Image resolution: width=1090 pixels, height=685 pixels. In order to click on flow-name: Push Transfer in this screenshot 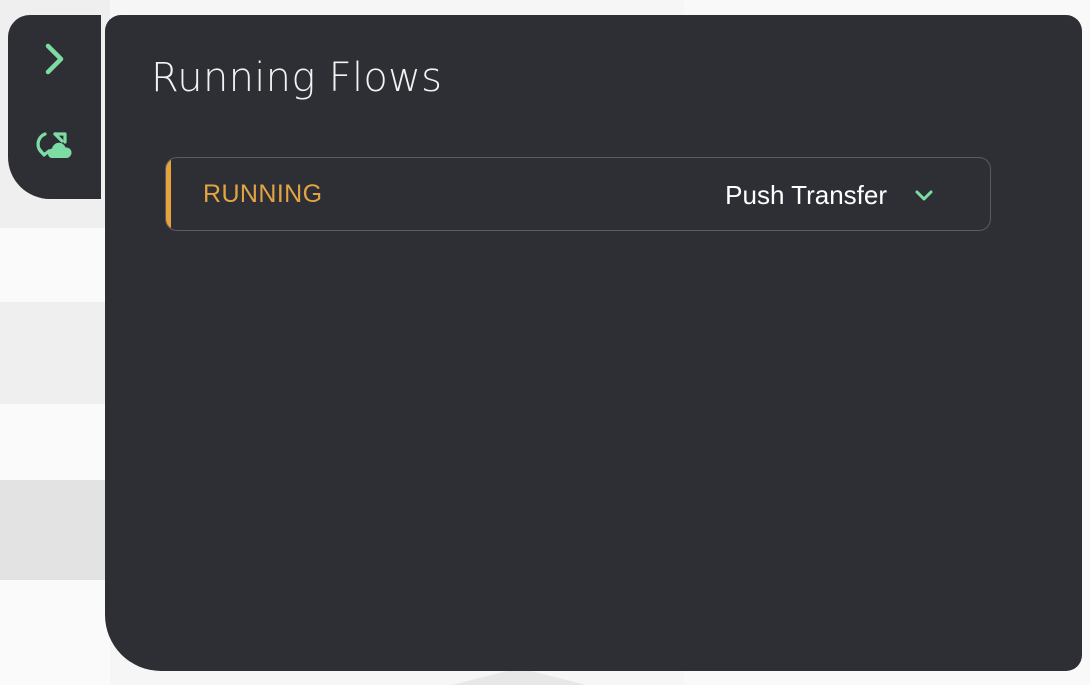, I will do `click(806, 195)`.